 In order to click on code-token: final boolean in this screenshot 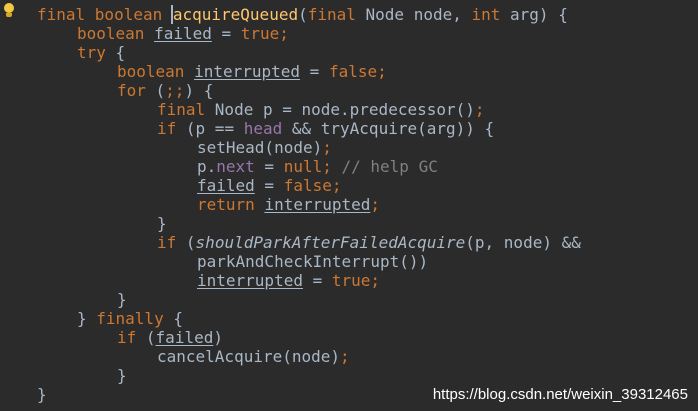, I will do `click(104, 14)`.